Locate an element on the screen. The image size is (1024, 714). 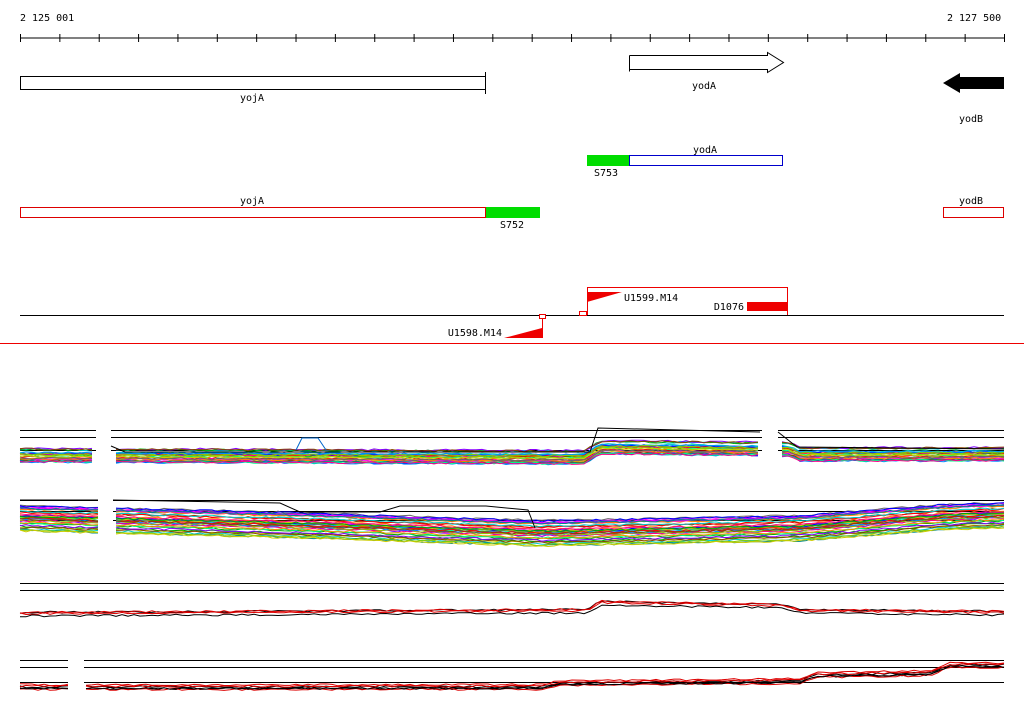
gene-track: yojA yodA yodB is located at coordinates (512, 88).